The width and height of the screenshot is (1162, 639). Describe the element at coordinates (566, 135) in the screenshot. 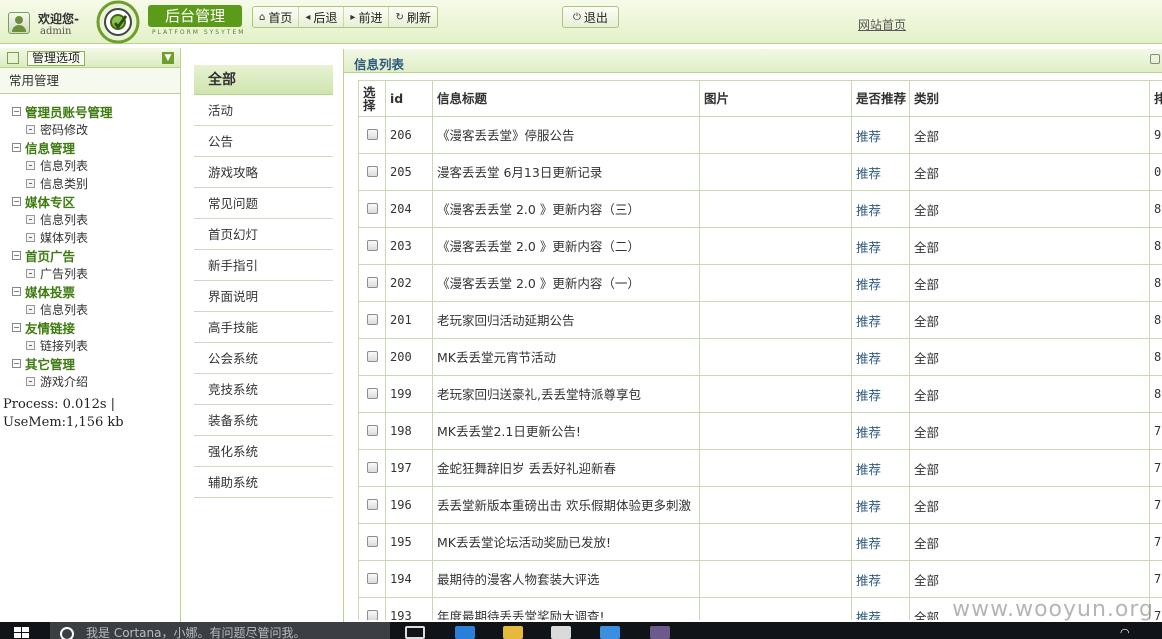

I see `row-title: 《漫客丢丢堂》停服公告` at that location.